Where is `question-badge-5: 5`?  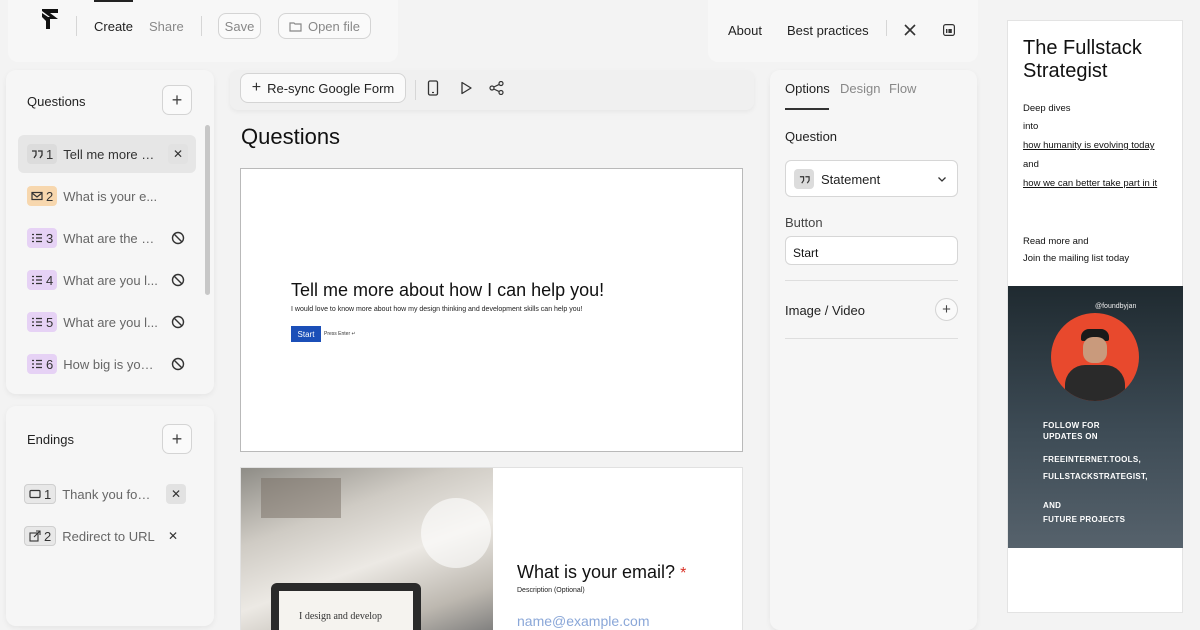
question-badge-5: 5 is located at coordinates (42, 322).